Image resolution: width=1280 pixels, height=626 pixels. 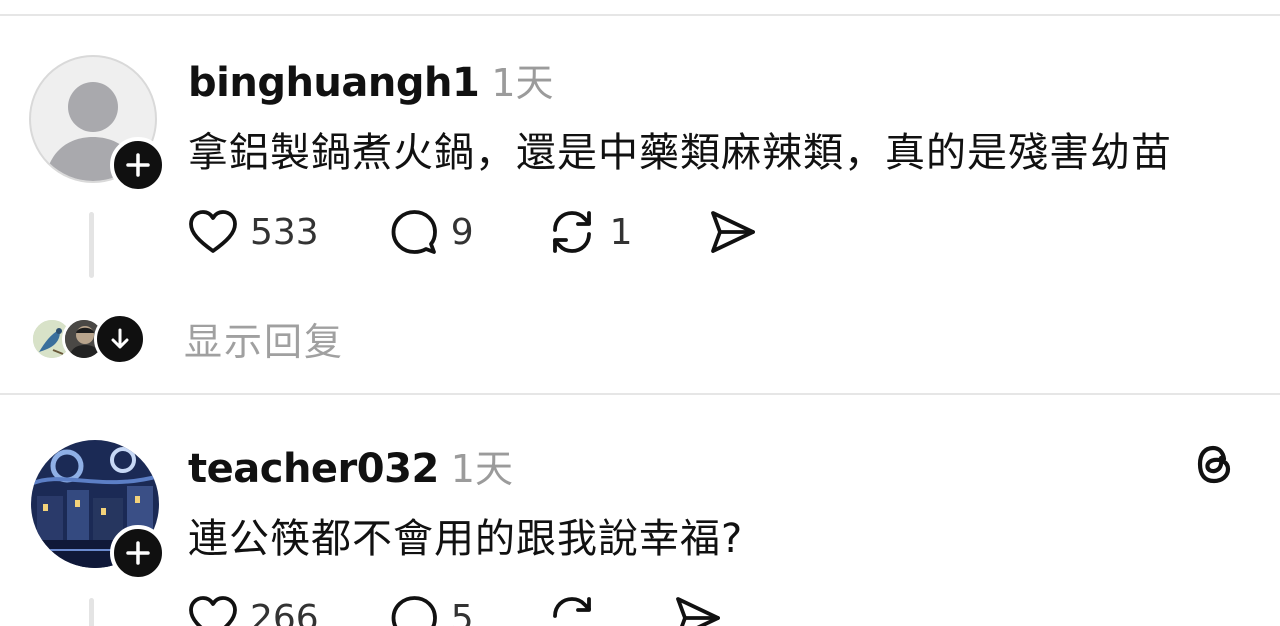 What do you see at coordinates (264, 338) in the screenshot?
I see `show-replies-link: 显示回复` at bounding box center [264, 338].